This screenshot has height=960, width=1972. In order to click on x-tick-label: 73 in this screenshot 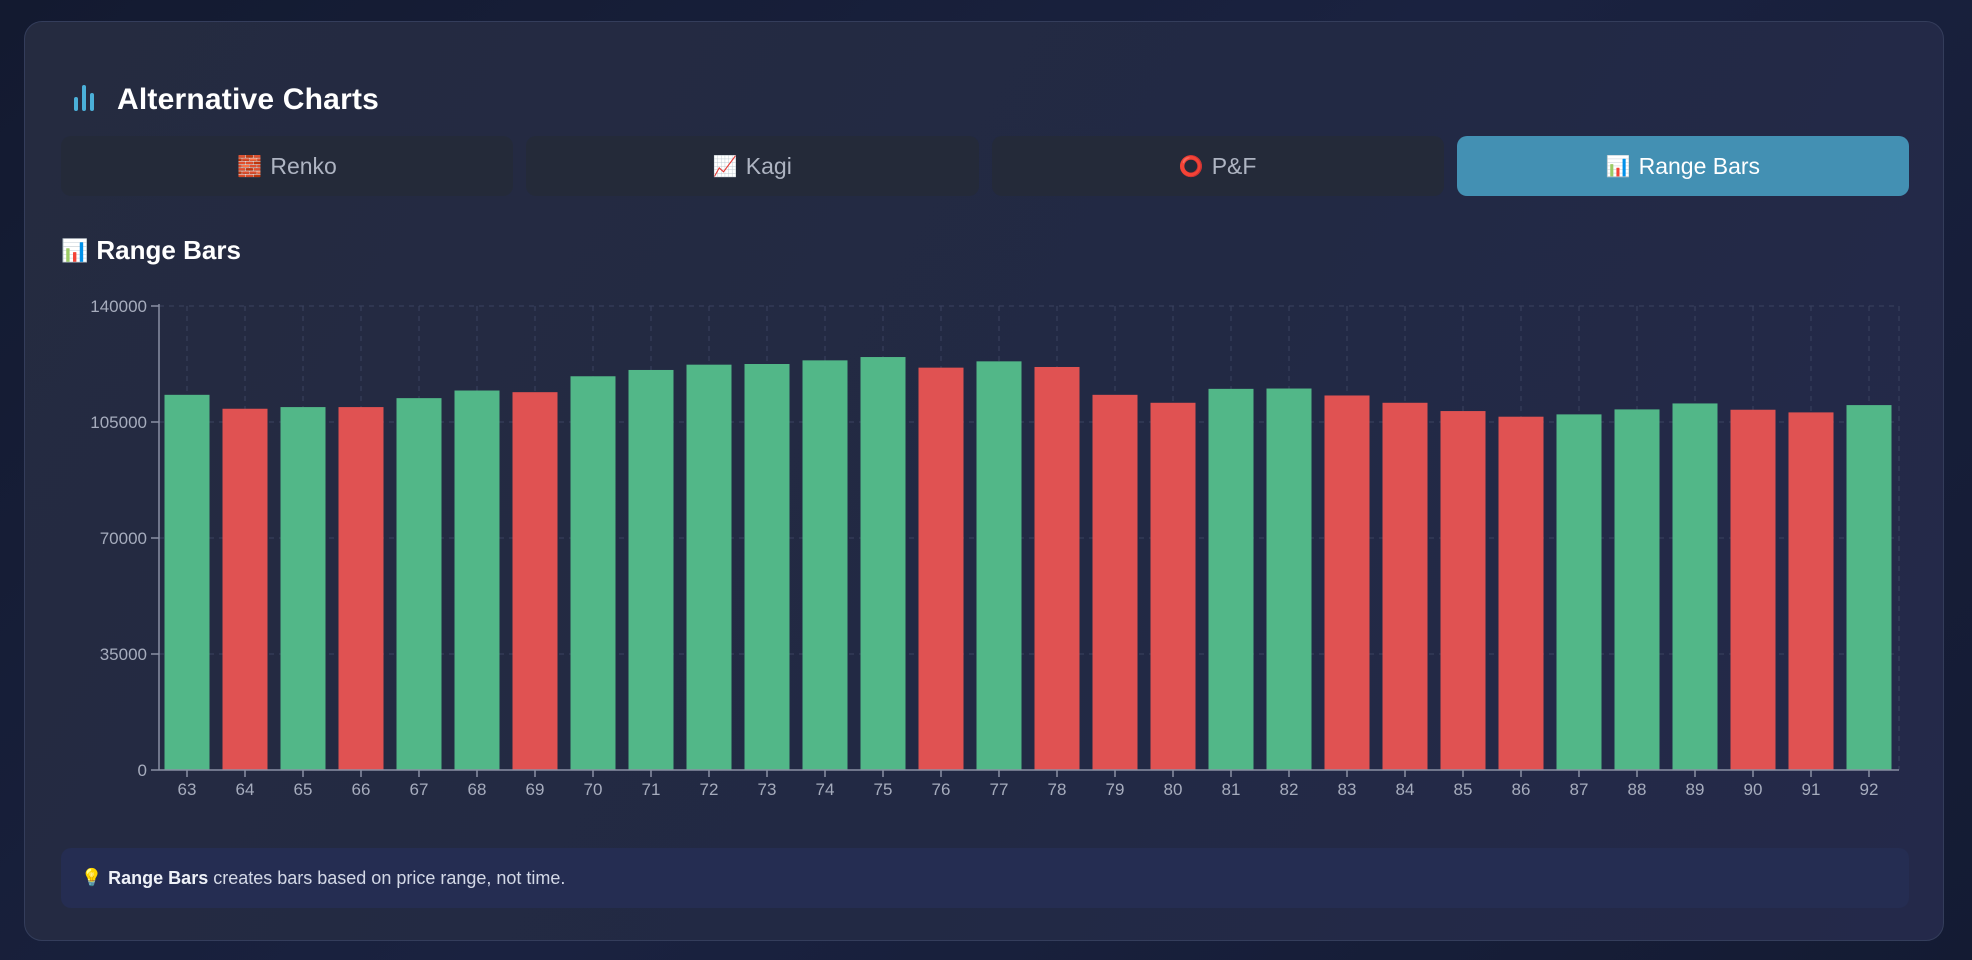, I will do `click(767, 789)`.